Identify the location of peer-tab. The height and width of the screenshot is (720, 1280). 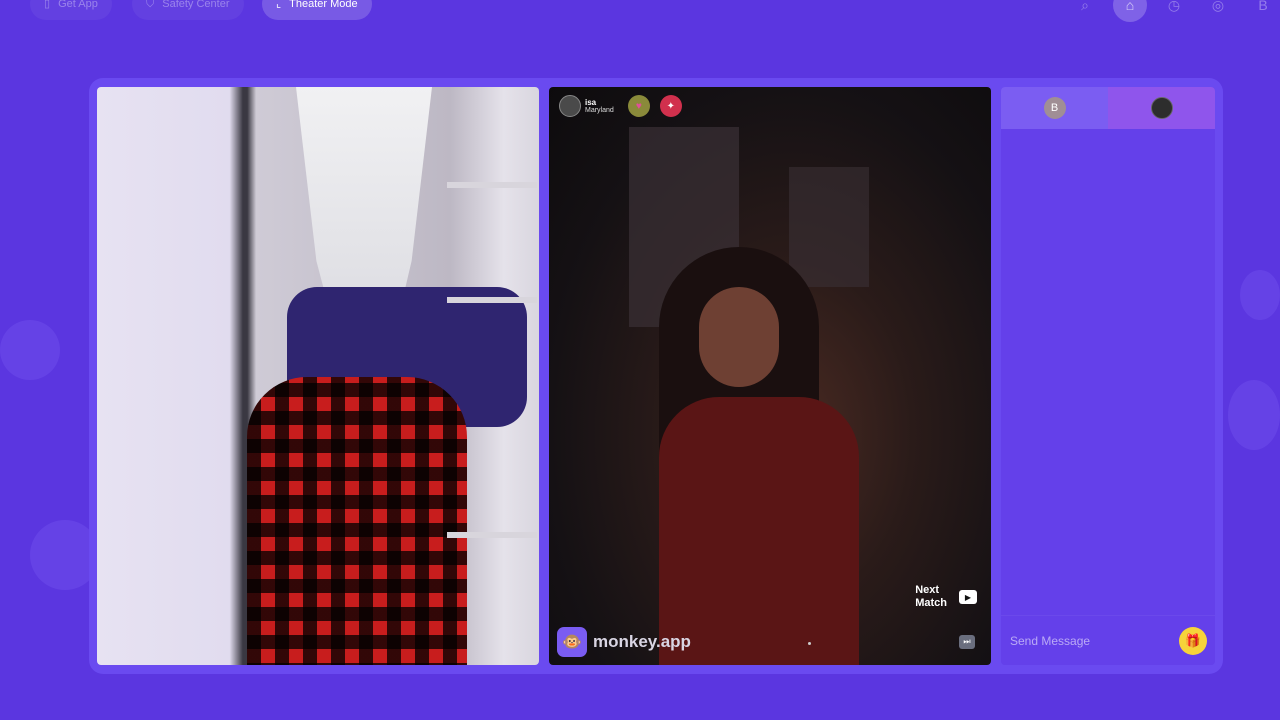
(1161, 108).